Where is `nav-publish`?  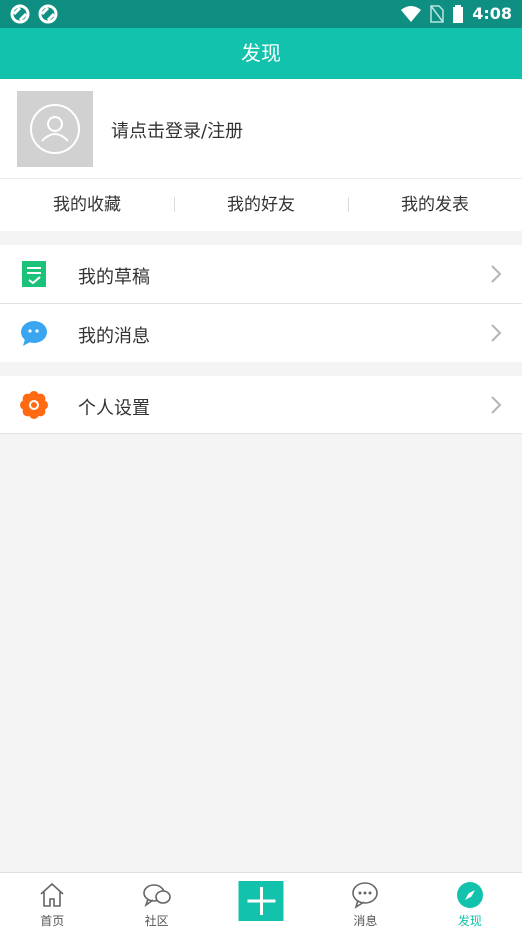
nav-publish is located at coordinates (261, 901).